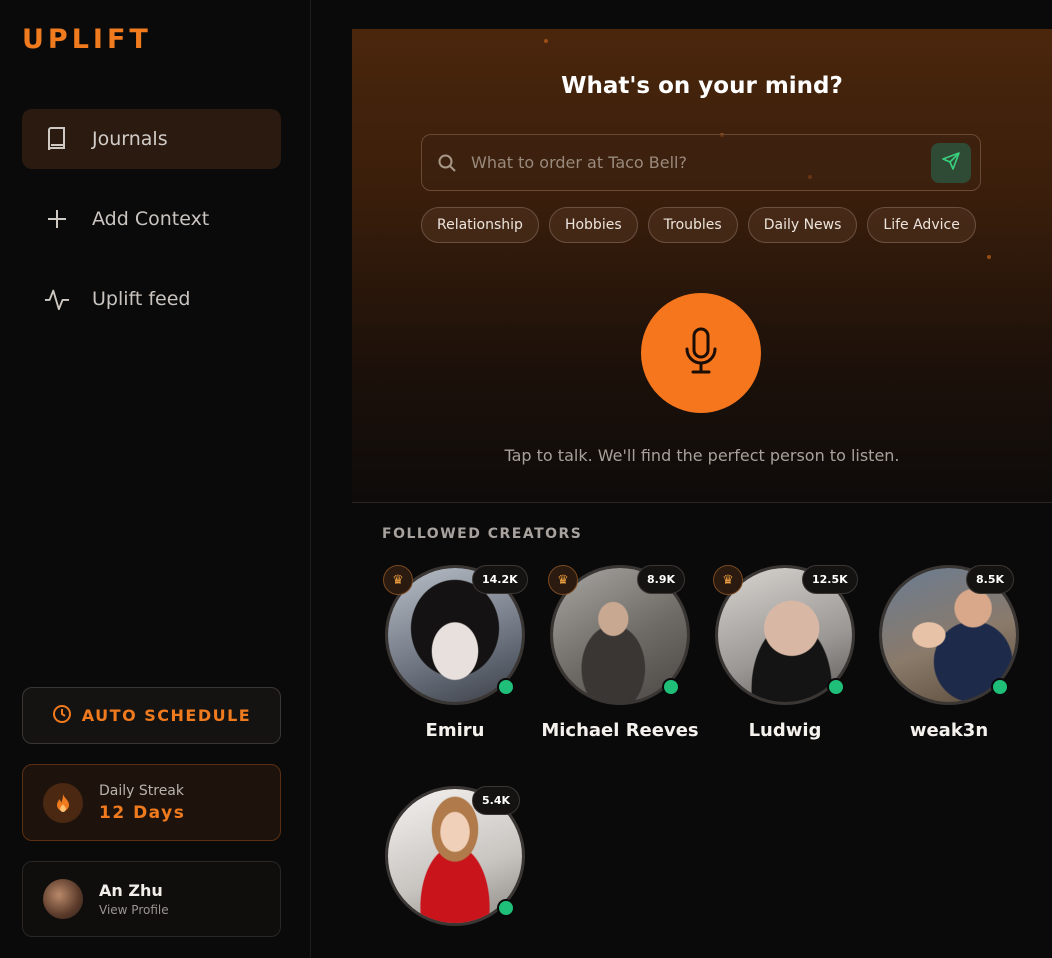  What do you see at coordinates (57, 139) in the screenshot?
I see `book-icon` at bounding box center [57, 139].